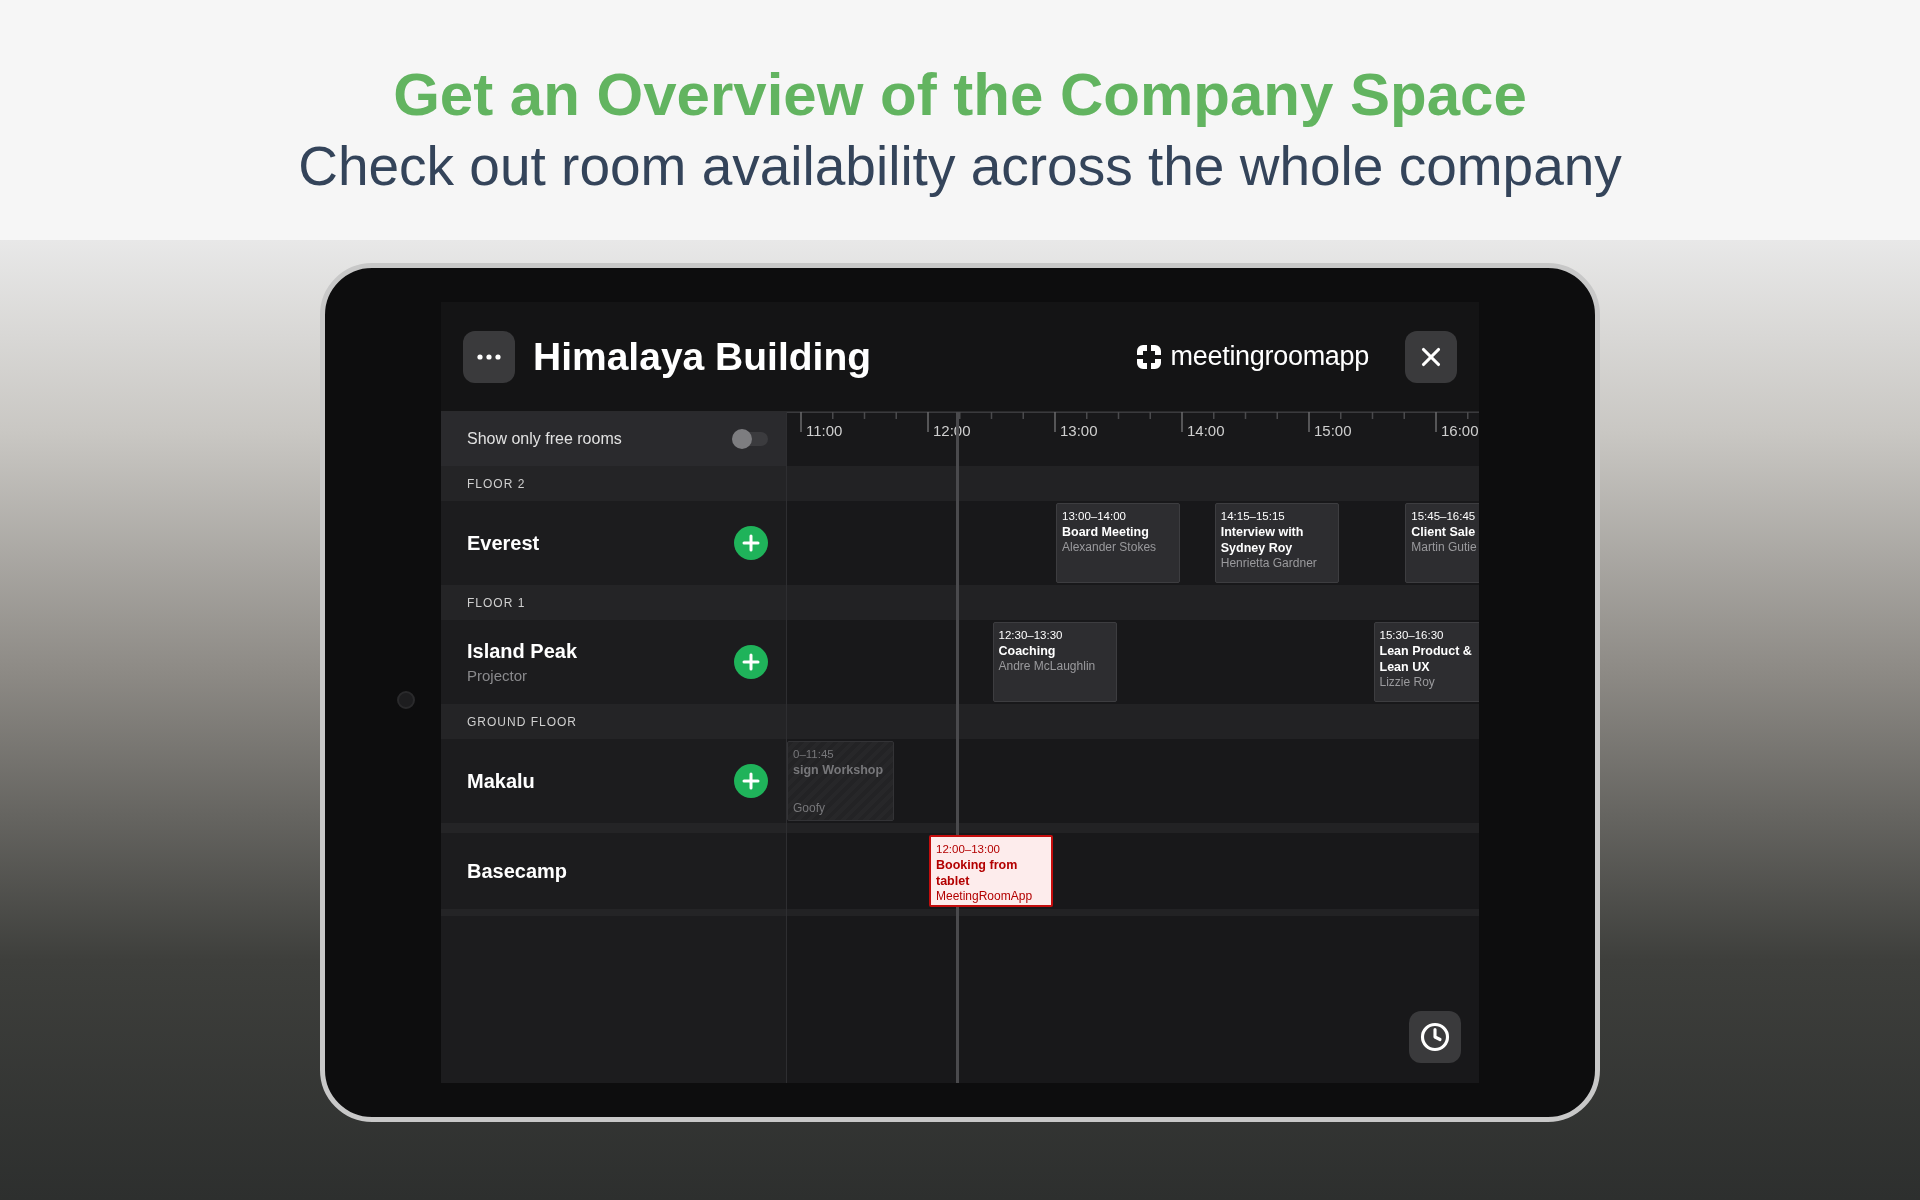 The height and width of the screenshot is (1200, 1920). I want to click on logo-icon, so click(1148, 356).